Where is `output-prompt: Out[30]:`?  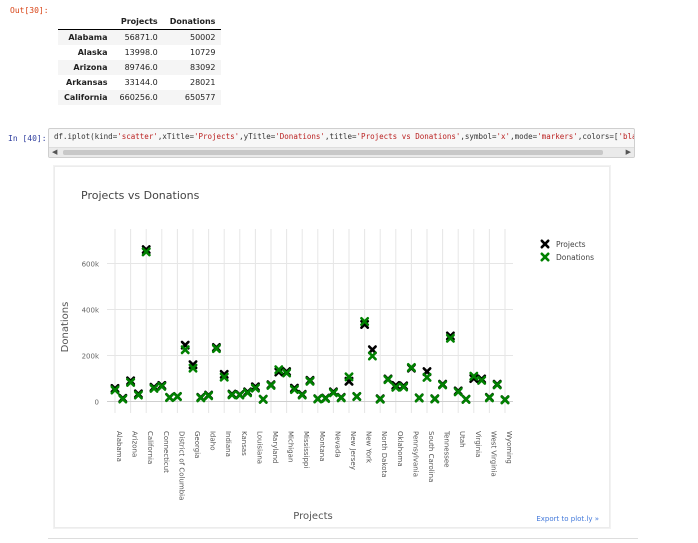
output-prompt: Out[30]: is located at coordinates (29, 10).